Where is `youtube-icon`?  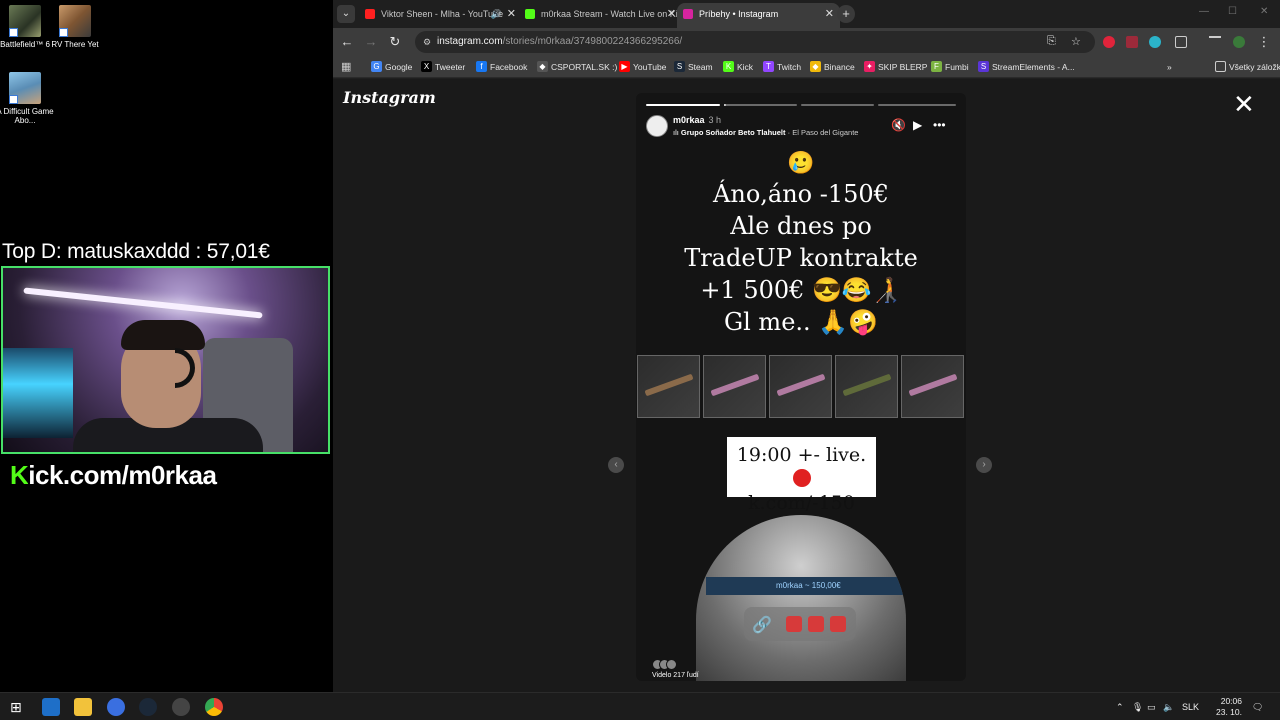 youtube-icon is located at coordinates (370, 14).